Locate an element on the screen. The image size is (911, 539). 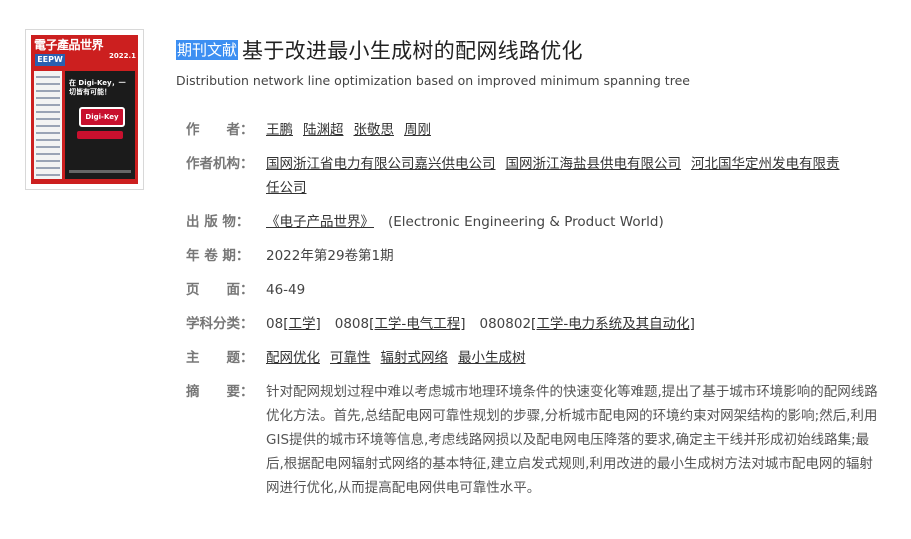
article-title: 基于改进最小生成树的配网线路优化 is located at coordinates (412, 51).